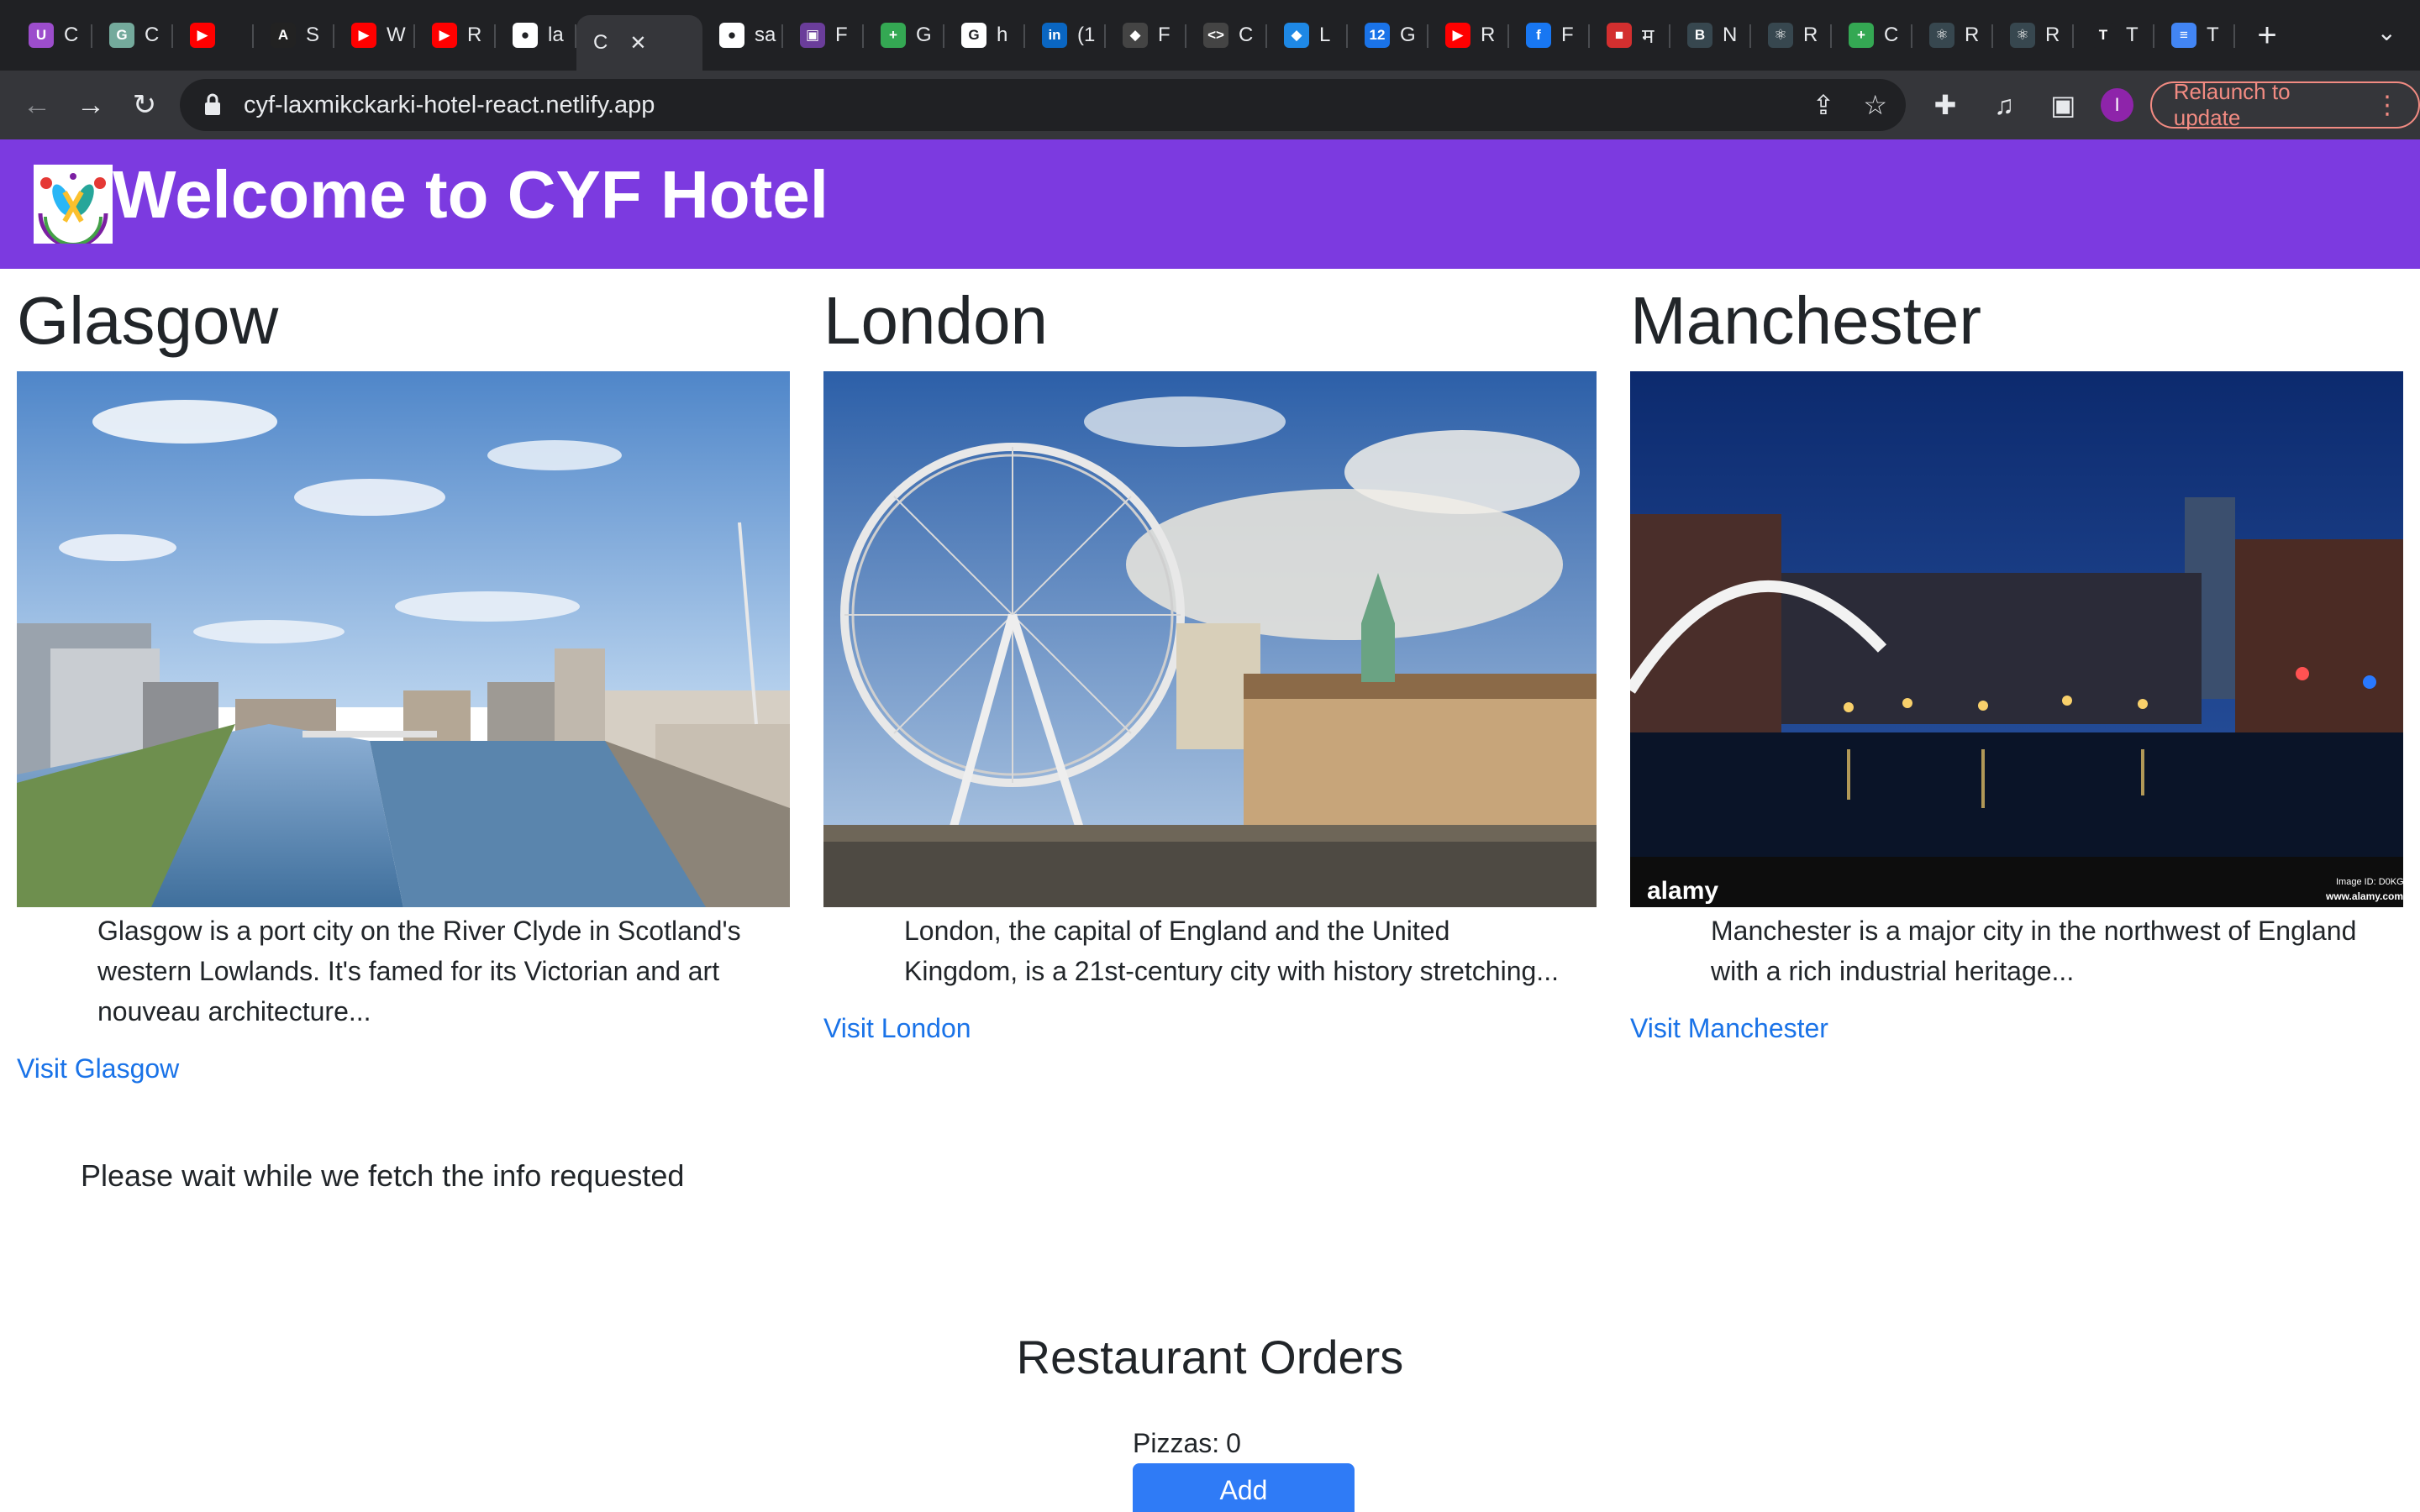 This screenshot has height=1512, width=2420. I want to click on pizzas-counter: Pizzas: 0, so click(1187, 1443).